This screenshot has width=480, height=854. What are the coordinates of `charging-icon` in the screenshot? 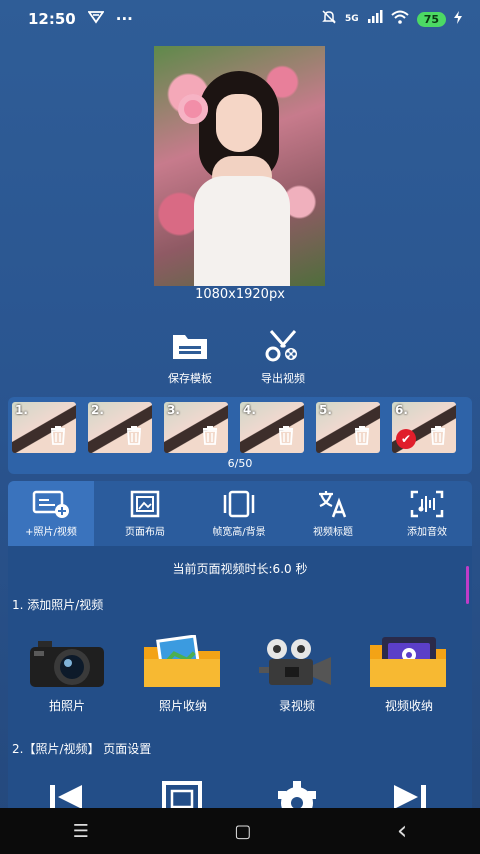 It's located at (458, 19).